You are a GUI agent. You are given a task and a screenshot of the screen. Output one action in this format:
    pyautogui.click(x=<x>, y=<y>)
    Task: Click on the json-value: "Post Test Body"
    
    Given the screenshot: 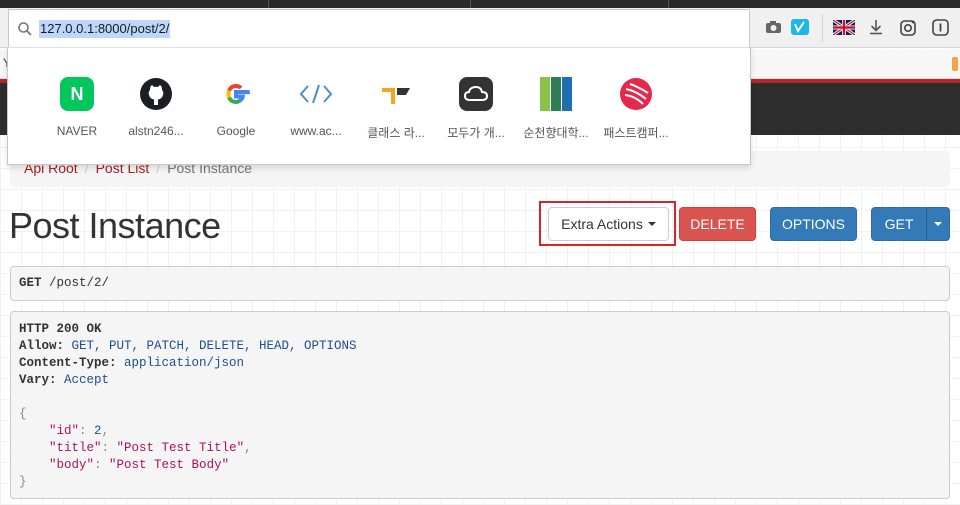 What is the action you would take?
    pyautogui.click(x=169, y=465)
    